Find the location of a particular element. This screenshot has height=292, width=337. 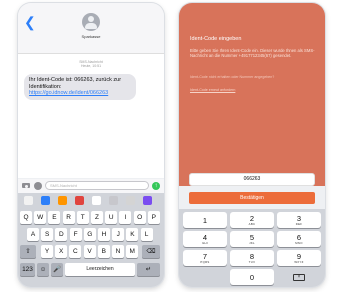

numpad-letters: WXYZ is located at coordinates (299, 262).